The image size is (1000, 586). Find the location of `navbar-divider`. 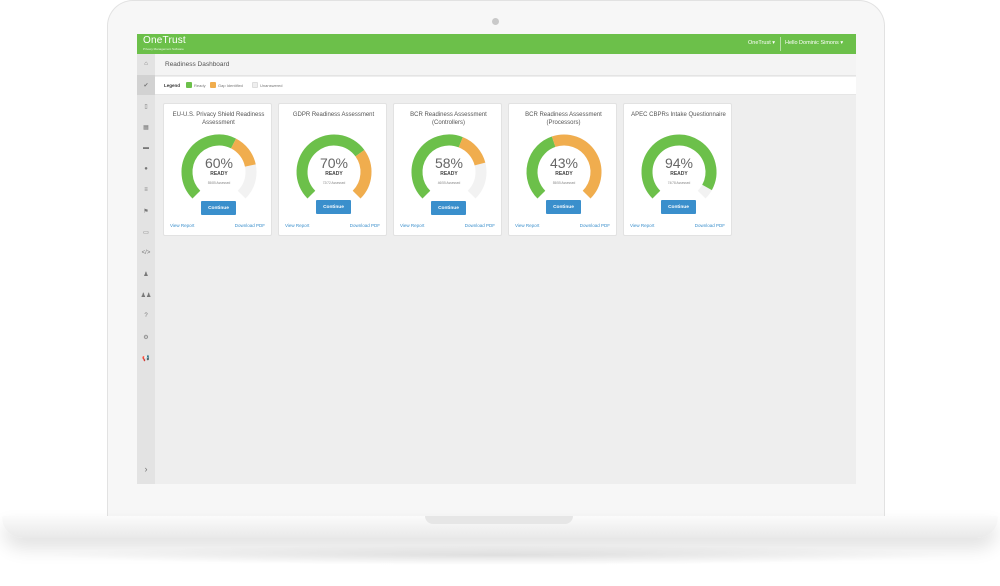

navbar-divider is located at coordinates (780, 44).